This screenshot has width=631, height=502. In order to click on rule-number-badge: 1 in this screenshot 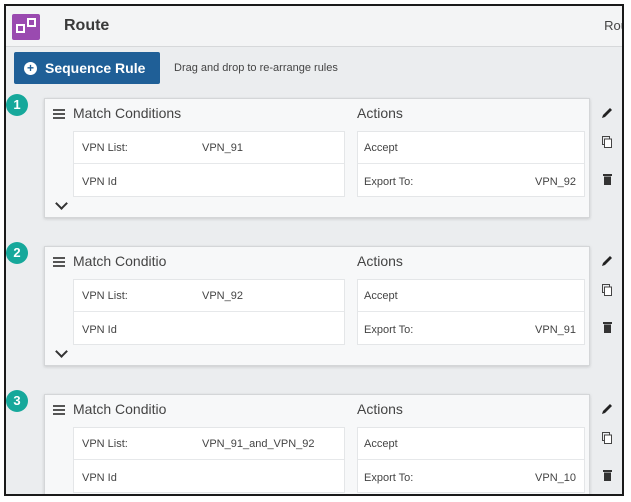, I will do `click(17, 105)`.